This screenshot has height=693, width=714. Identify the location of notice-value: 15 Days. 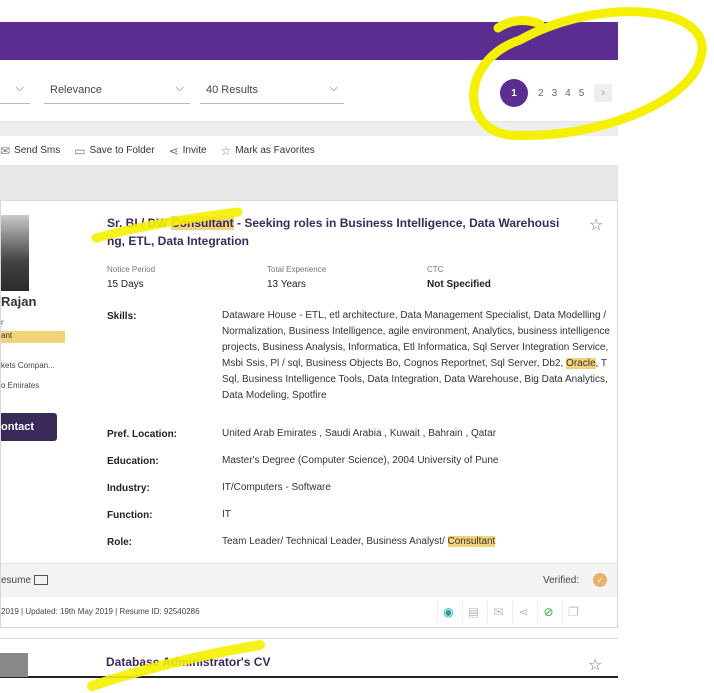
(125, 284).